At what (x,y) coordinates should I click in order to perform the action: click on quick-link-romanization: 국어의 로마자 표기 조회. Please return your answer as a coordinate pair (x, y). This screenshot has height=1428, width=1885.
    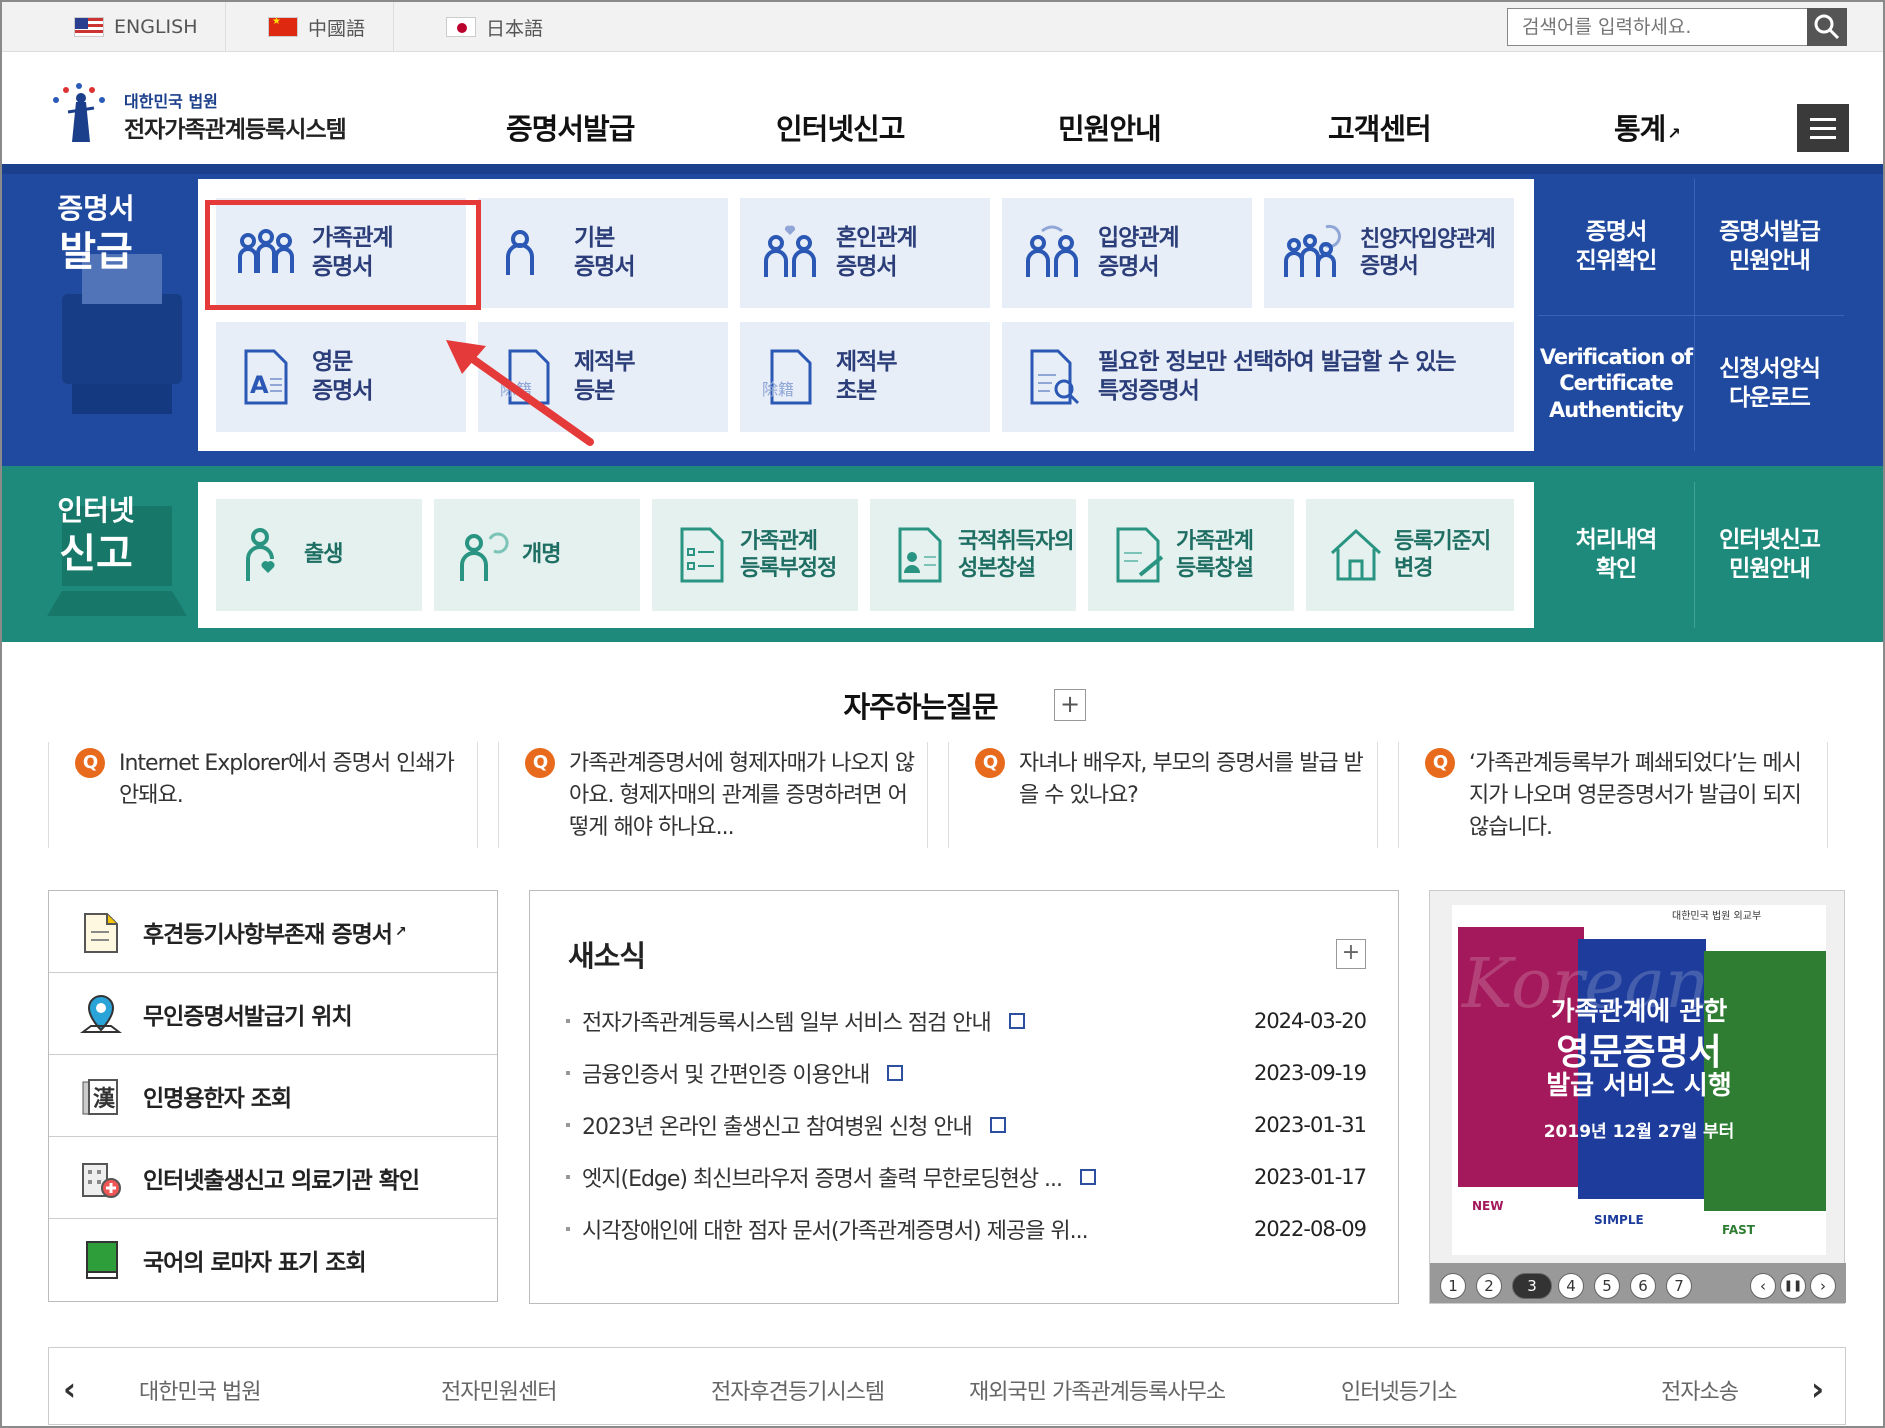
    Looking at the image, I should click on (273, 1260).